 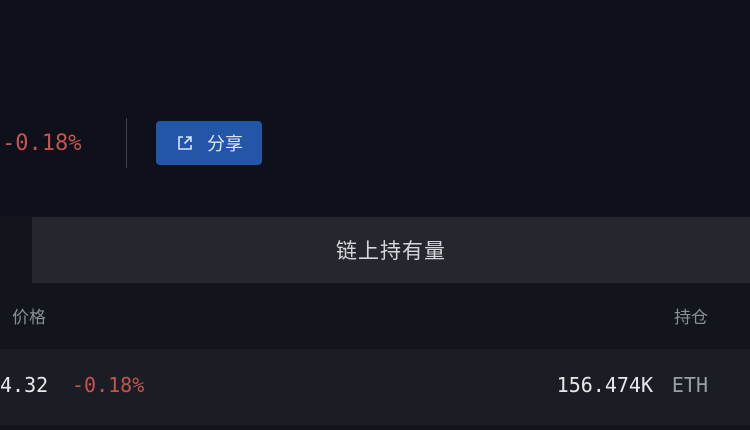 What do you see at coordinates (108, 385) in the screenshot?
I see `row-change-percent: -0.18%` at bounding box center [108, 385].